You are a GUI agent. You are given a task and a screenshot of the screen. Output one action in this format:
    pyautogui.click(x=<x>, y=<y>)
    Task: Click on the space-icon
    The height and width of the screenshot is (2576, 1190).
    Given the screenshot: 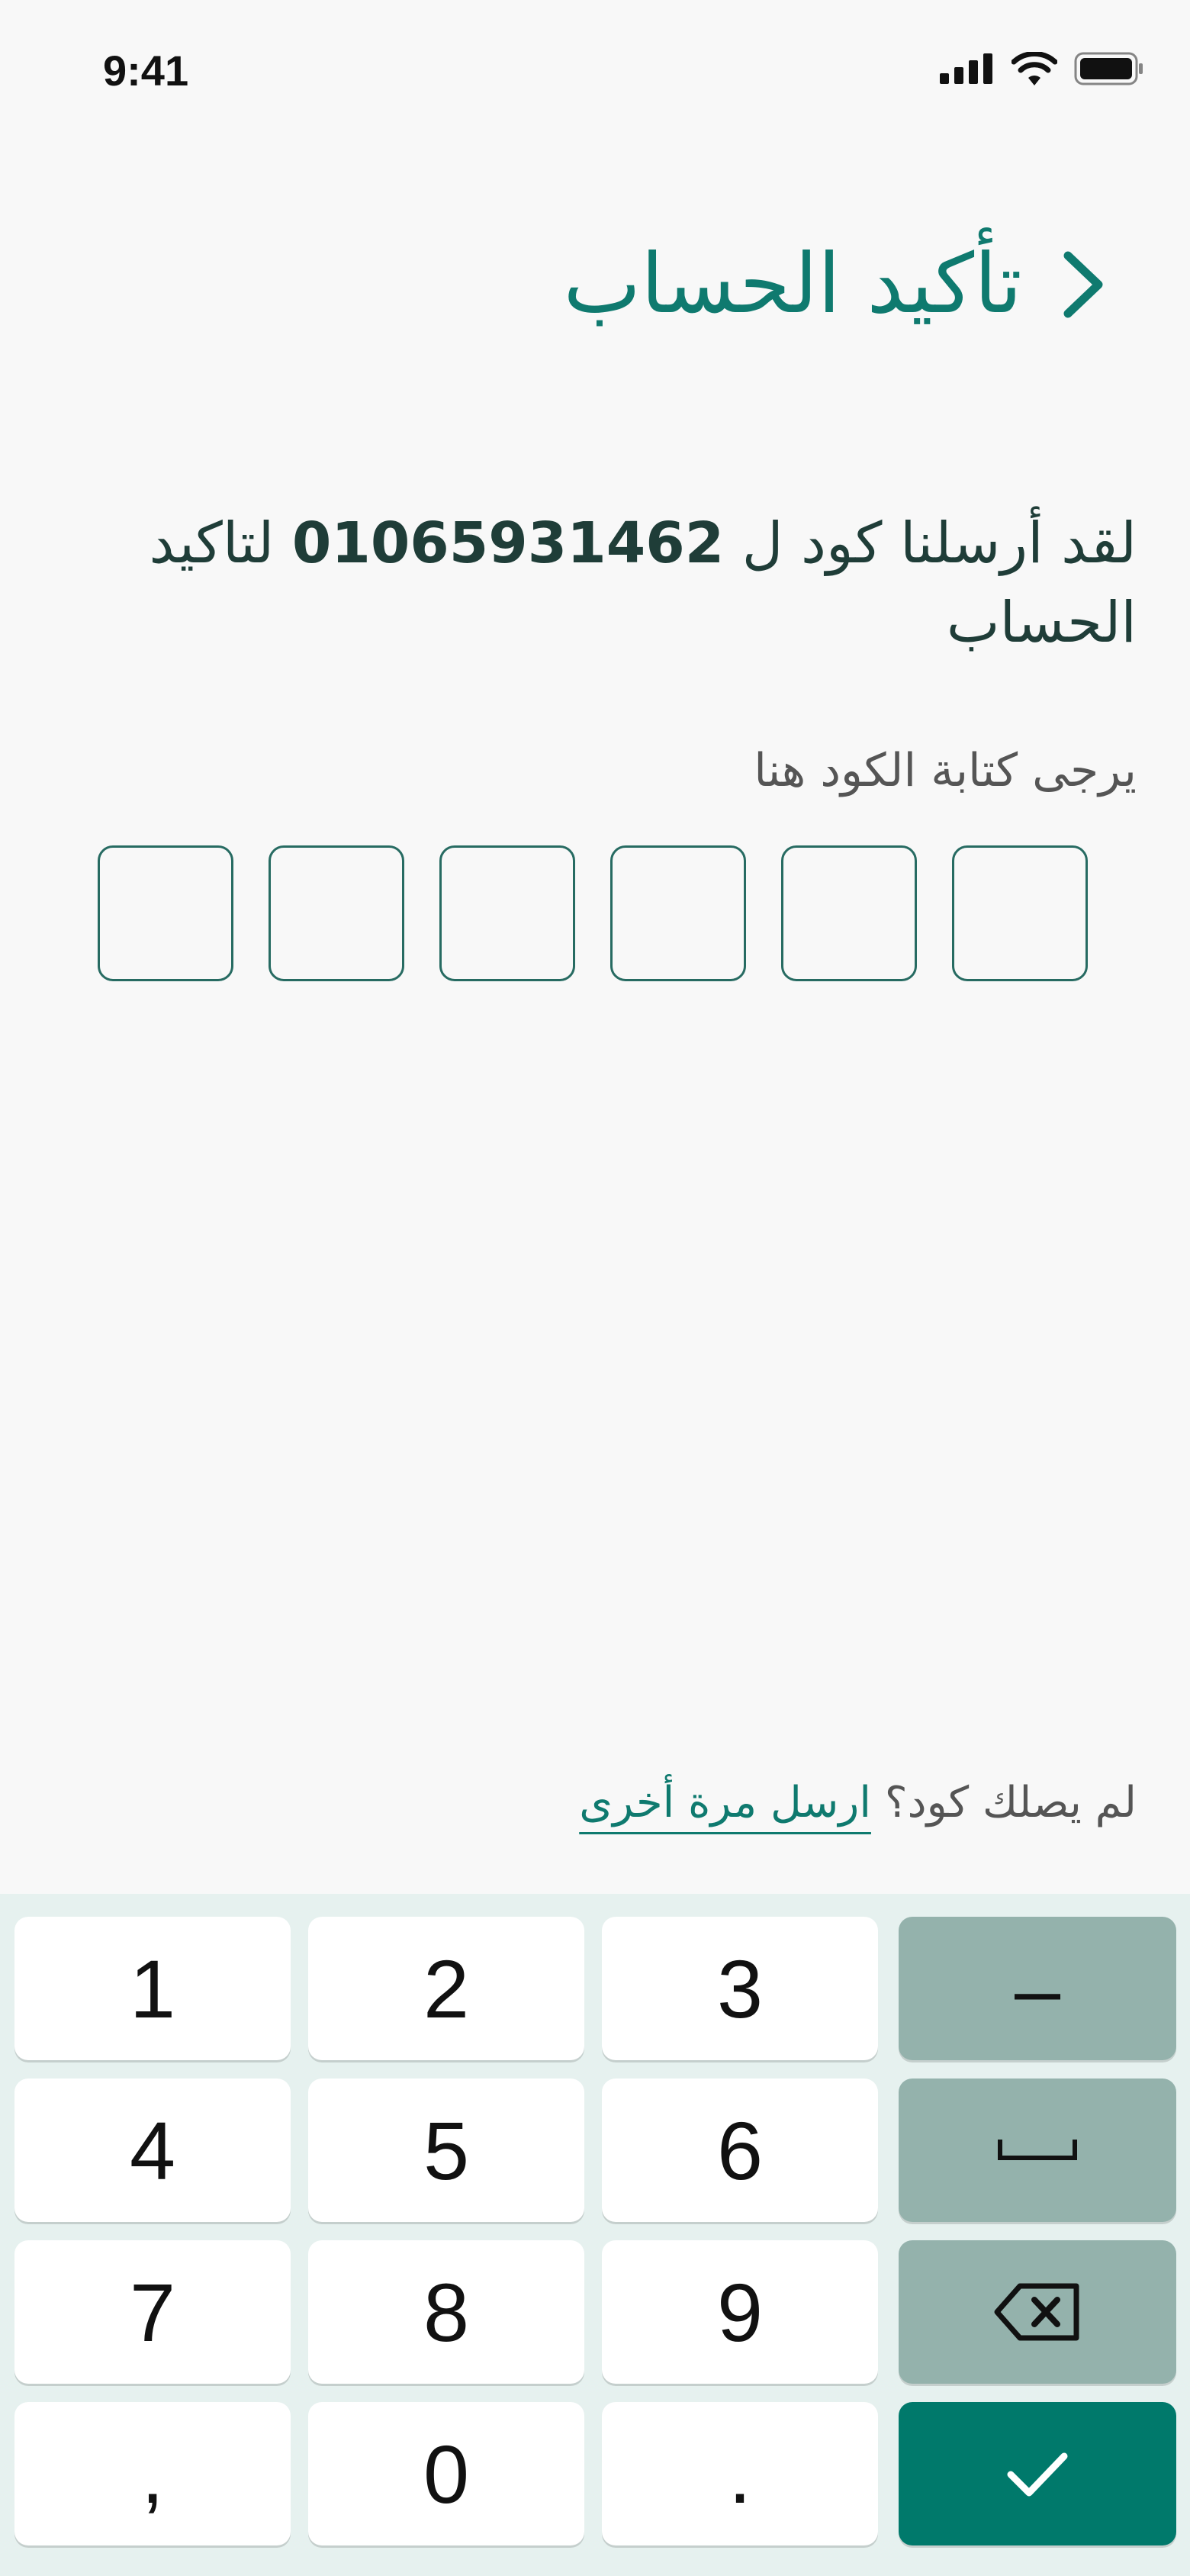 What is the action you would take?
    pyautogui.click(x=1037, y=2150)
    